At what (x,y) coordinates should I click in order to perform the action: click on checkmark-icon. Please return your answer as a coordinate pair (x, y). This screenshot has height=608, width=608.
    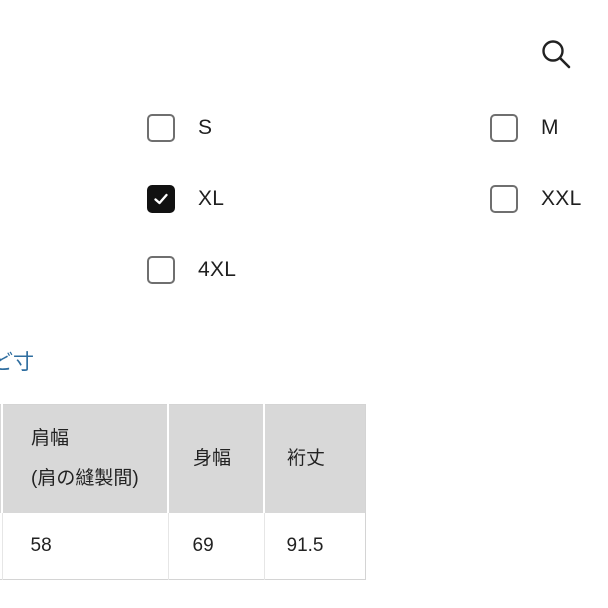
    Looking at the image, I should click on (161, 199).